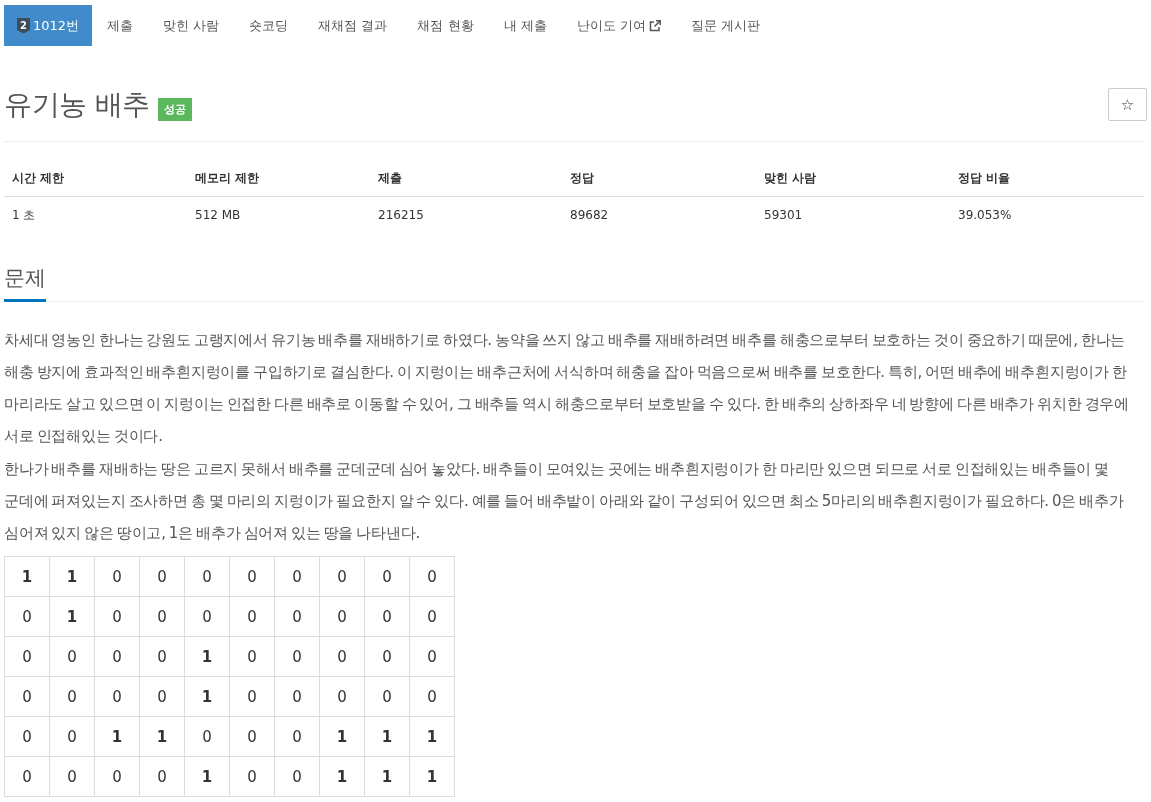 This screenshot has height=802, width=1151. What do you see at coordinates (466, 178) in the screenshot?
I see `column-header: 제출` at bounding box center [466, 178].